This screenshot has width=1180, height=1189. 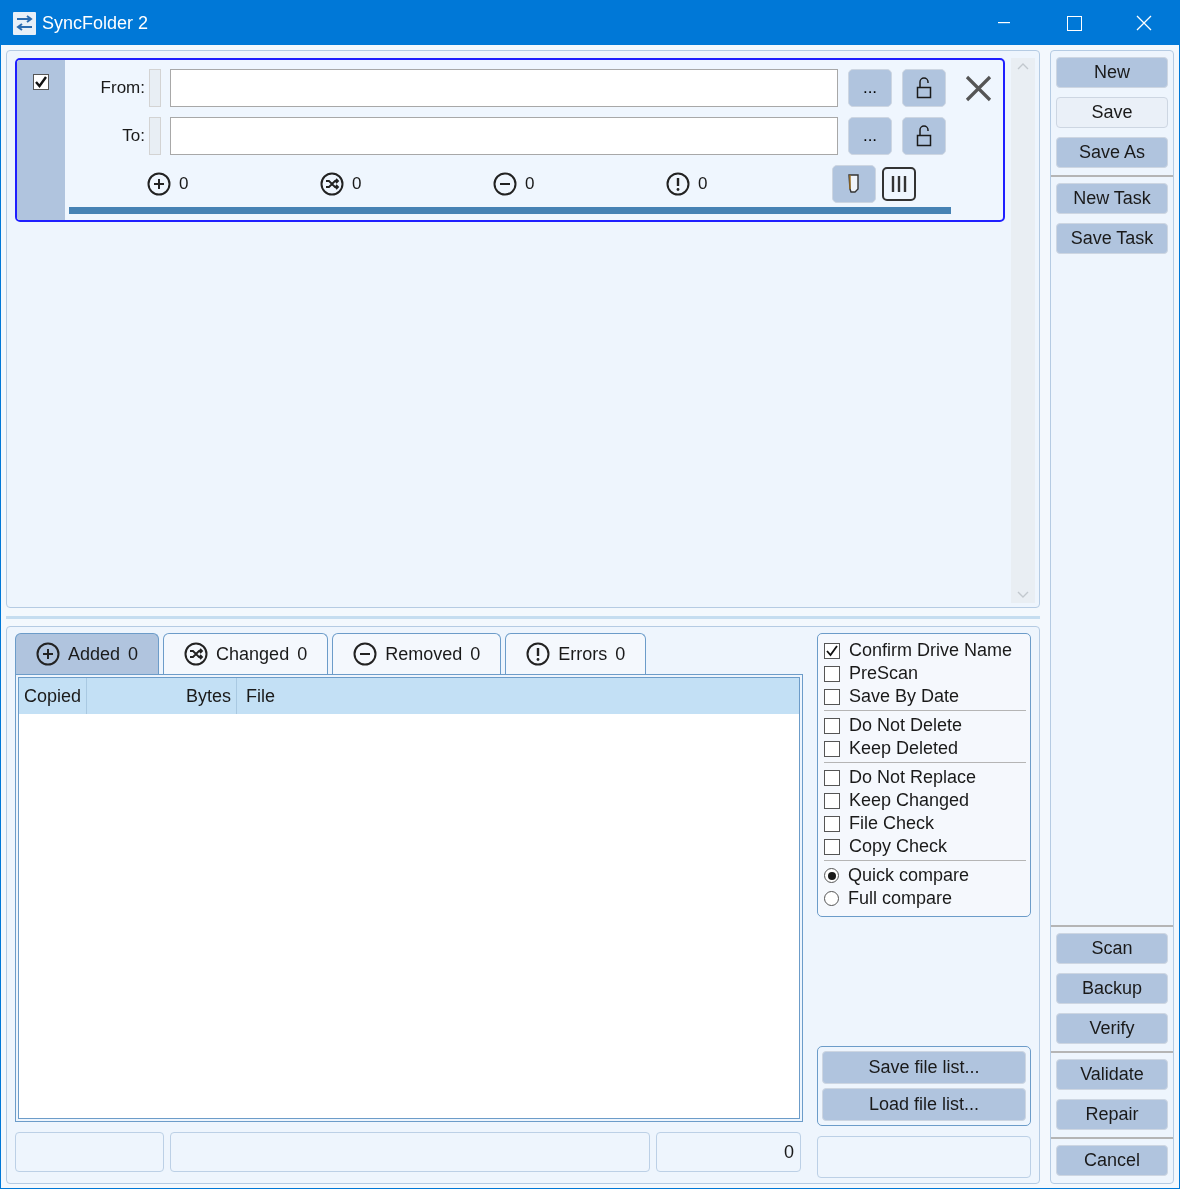 What do you see at coordinates (246, 653) in the screenshot?
I see `tab: Changed 0` at bounding box center [246, 653].